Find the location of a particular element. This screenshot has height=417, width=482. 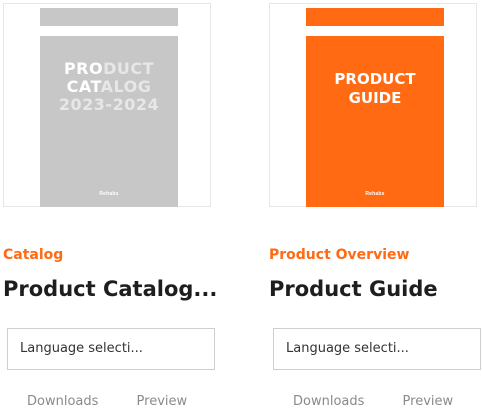

guide-cover-image: PRODUCT GUIDE Rehabs is located at coordinates (375, 107).